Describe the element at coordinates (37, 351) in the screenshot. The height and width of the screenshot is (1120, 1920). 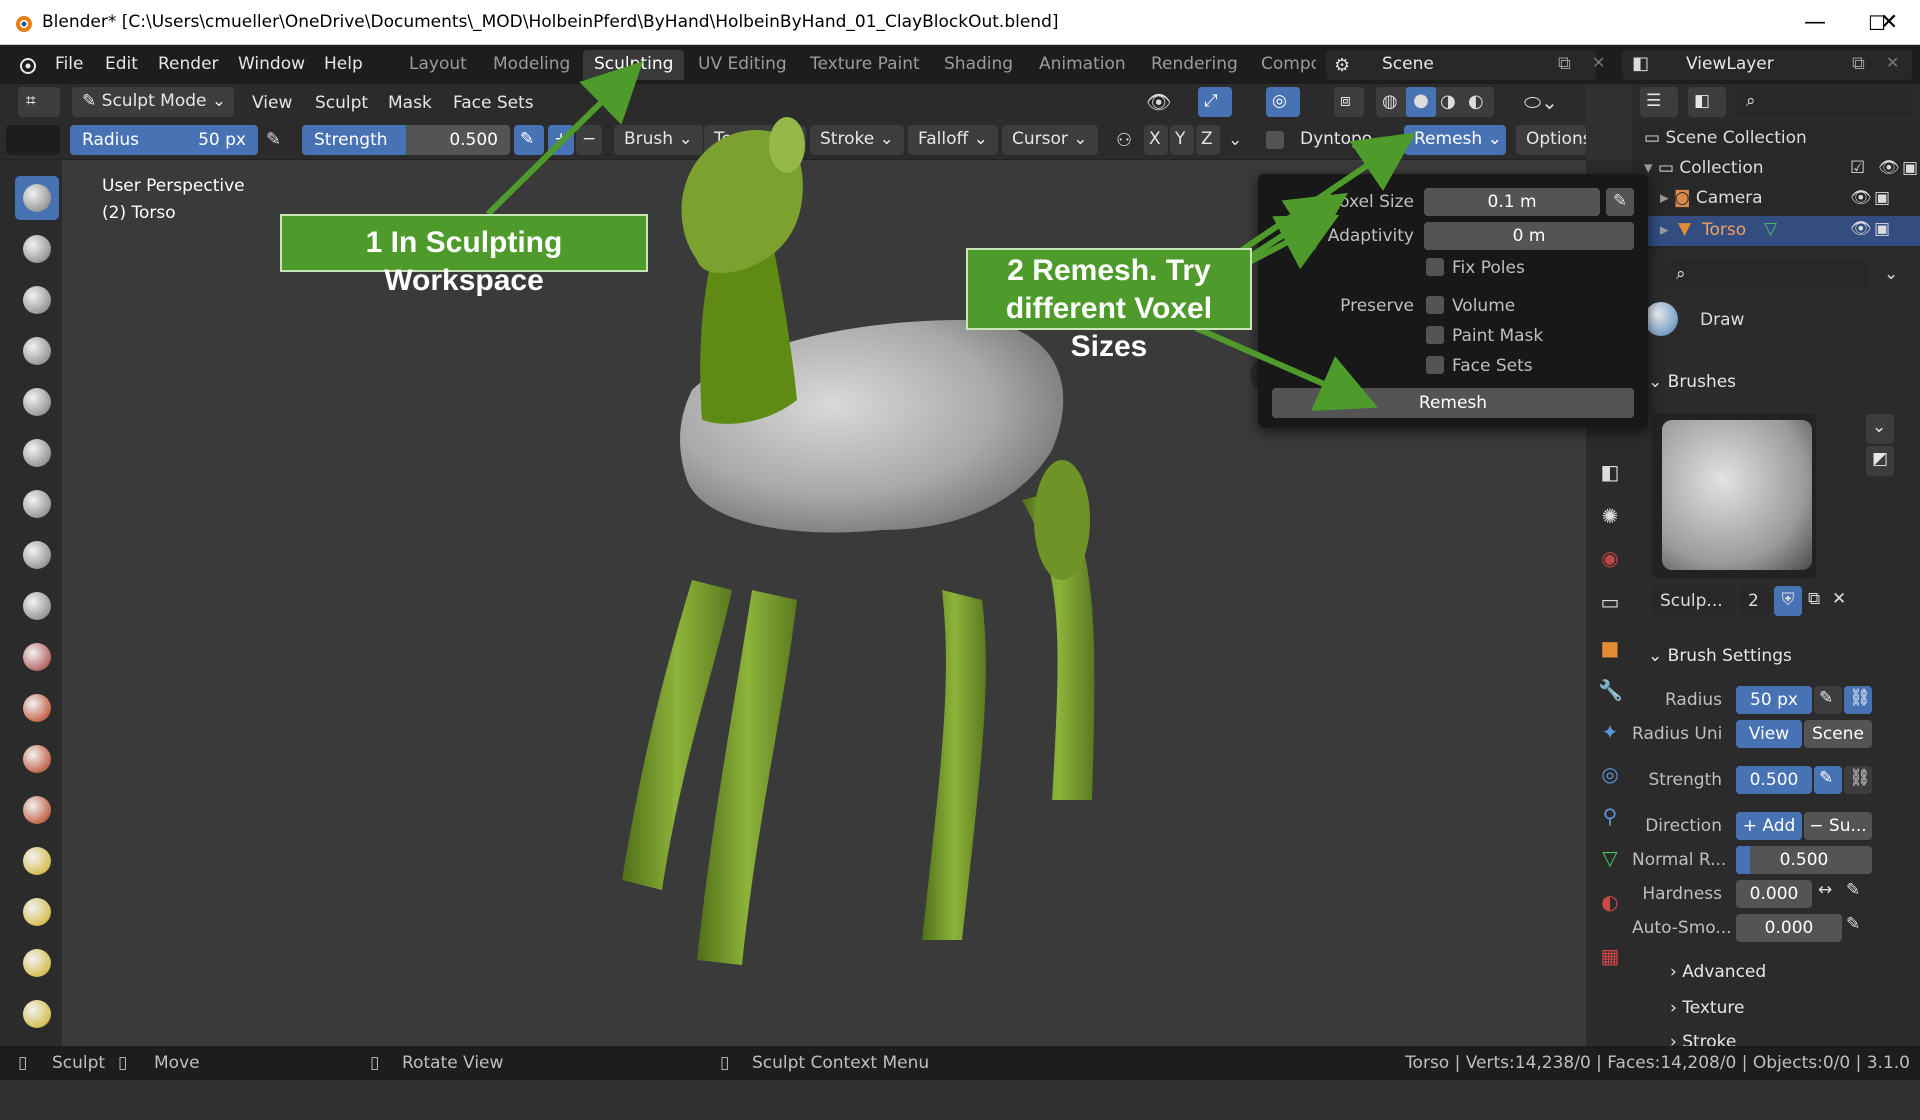
I see `clay-strips-brush-tool` at that location.